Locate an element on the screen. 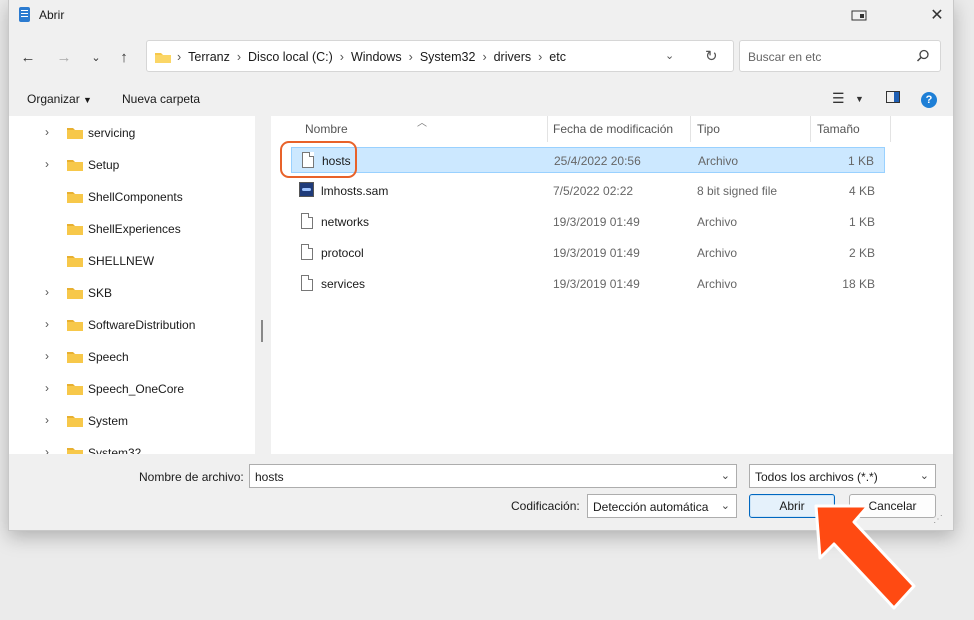 This screenshot has height=620, width=974. view-dropdown-icon: ▼ is located at coordinates (859, 99).